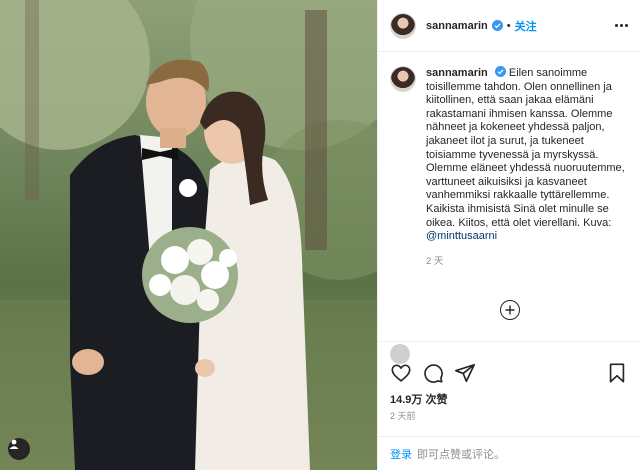 This screenshot has width=640, height=470. What do you see at coordinates (14, 444) in the screenshot?
I see `user-tag-icon` at bounding box center [14, 444].